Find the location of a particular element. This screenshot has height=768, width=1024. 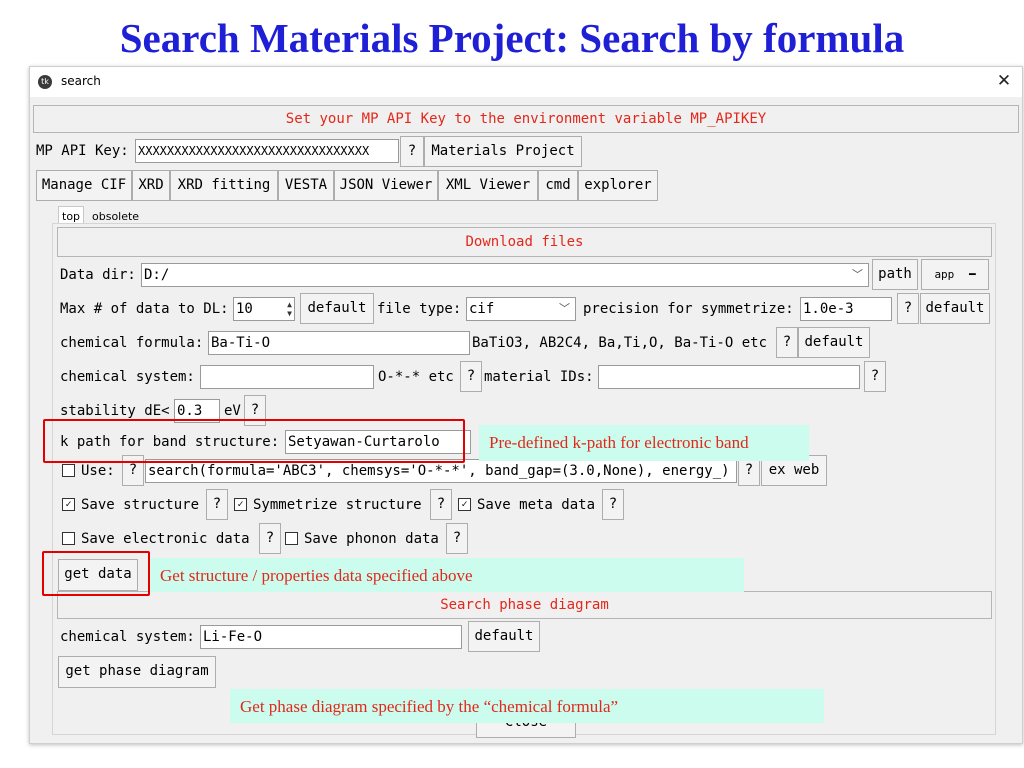

toolbar-cmd-button: cmd is located at coordinates (558, 185).